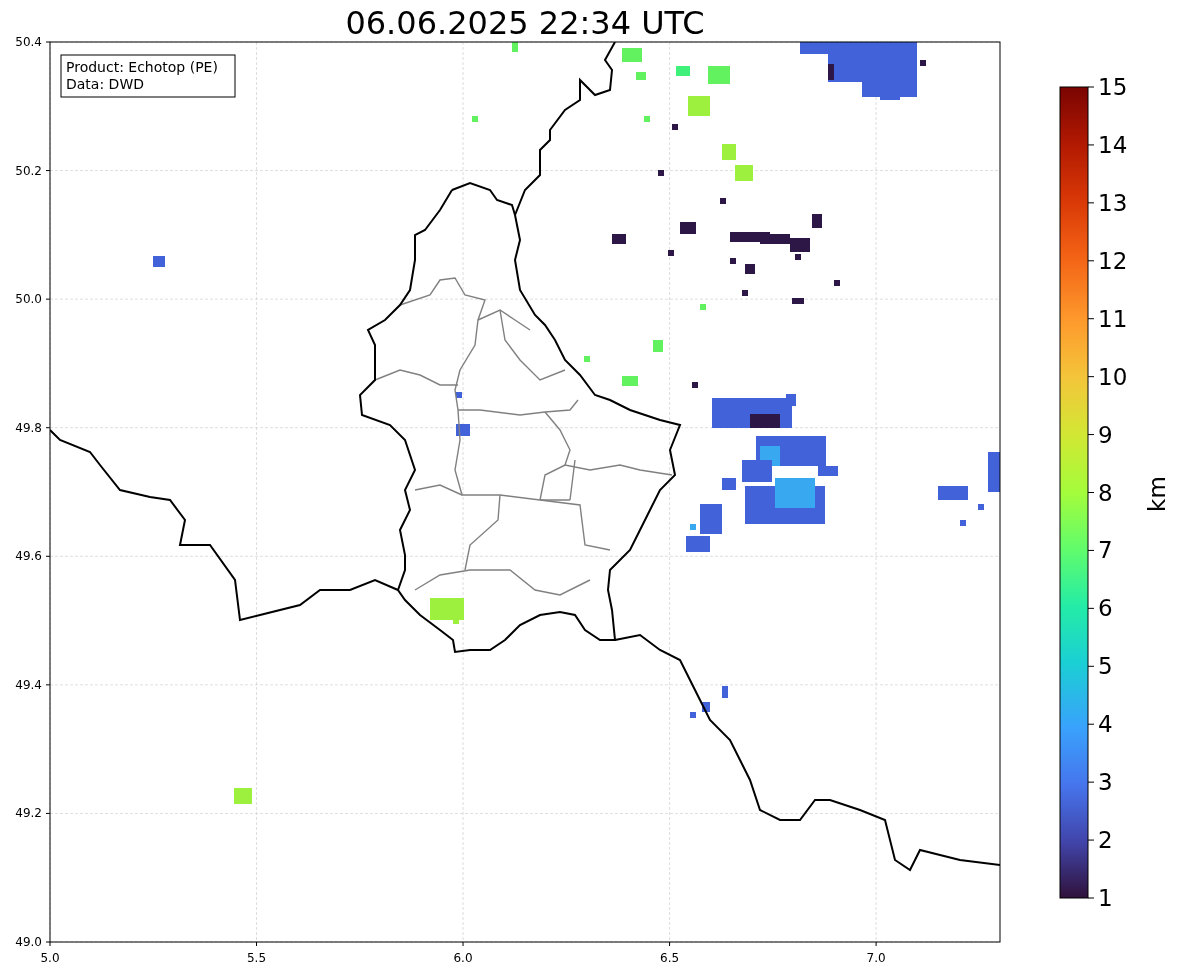  Describe the element at coordinates (105, 84) in the screenshot. I see `info-text: Data: DWD` at that location.